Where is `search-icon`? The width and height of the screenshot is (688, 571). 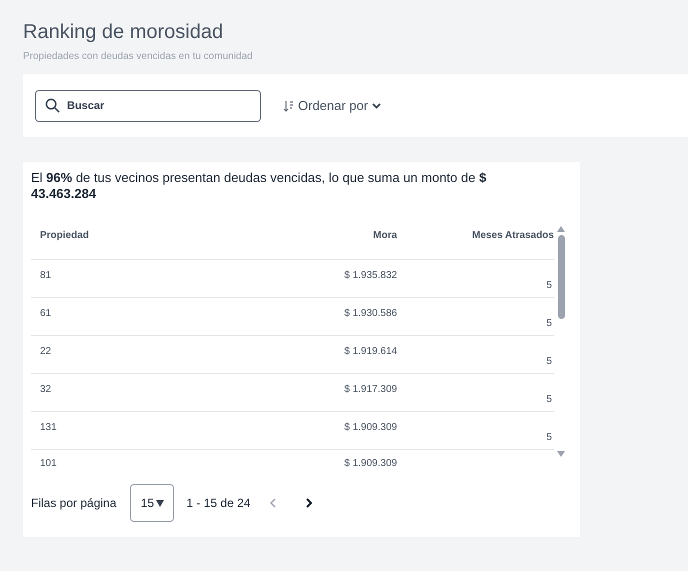 search-icon is located at coordinates (52, 105).